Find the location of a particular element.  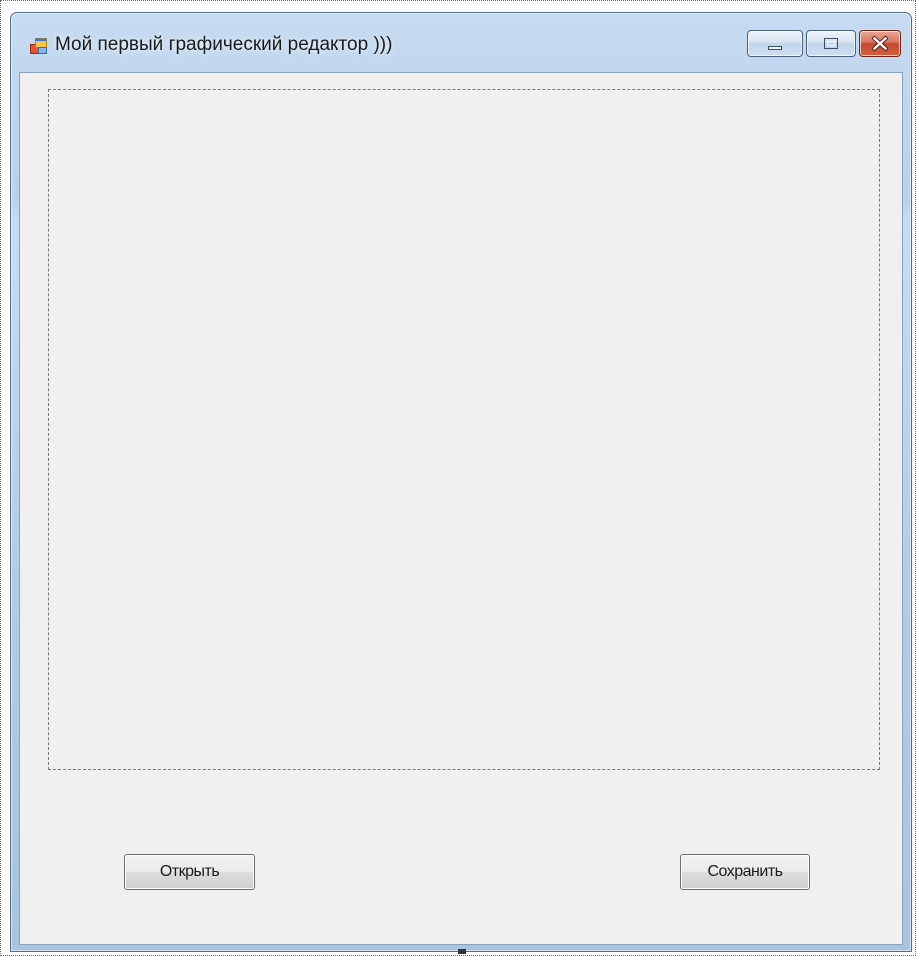

designer-resize-grip is located at coordinates (462, 951).